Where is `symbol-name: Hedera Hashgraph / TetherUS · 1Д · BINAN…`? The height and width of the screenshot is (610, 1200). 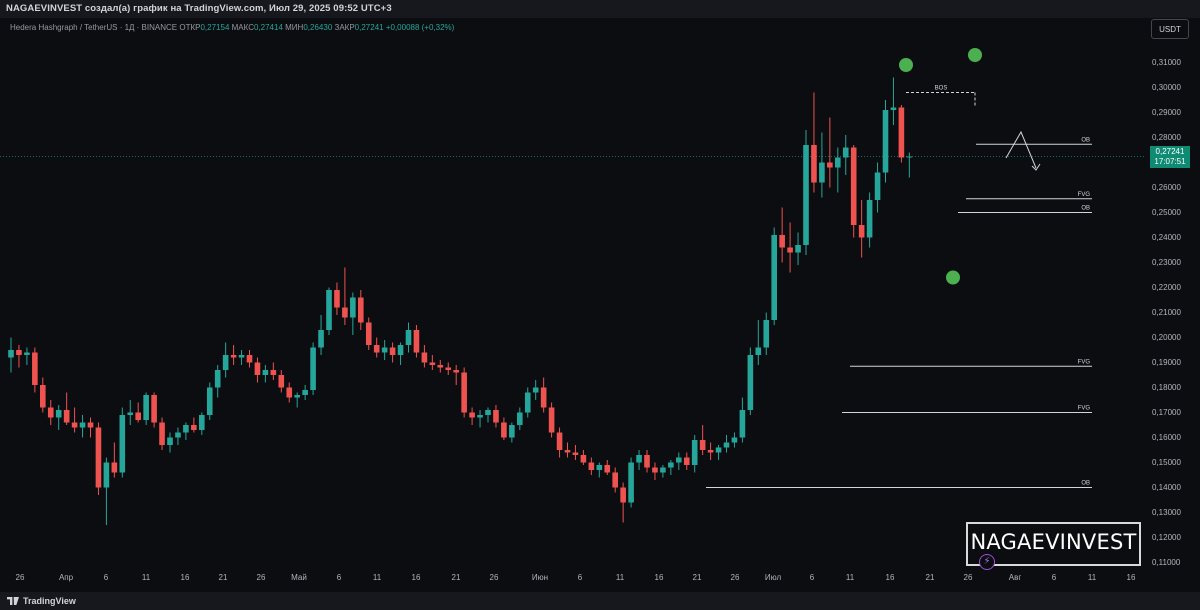
symbol-name: Hedera Hashgraph / TetherUS · 1Д · BINAN… is located at coordinates (93, 27).